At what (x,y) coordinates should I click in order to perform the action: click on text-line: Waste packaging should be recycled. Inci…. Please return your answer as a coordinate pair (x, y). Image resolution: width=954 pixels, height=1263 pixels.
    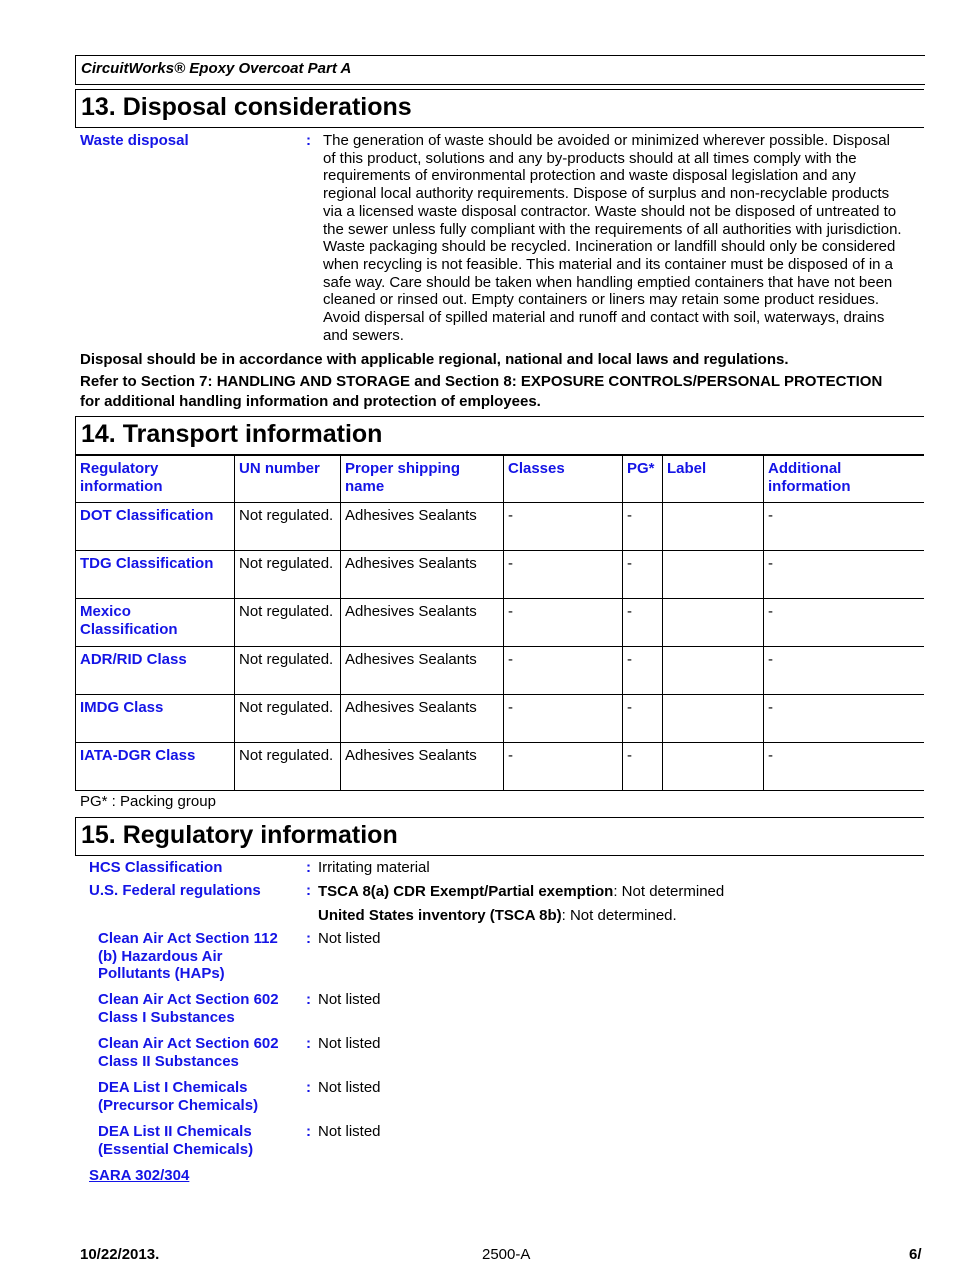
    Looking at the image, I should click on (609, 247).